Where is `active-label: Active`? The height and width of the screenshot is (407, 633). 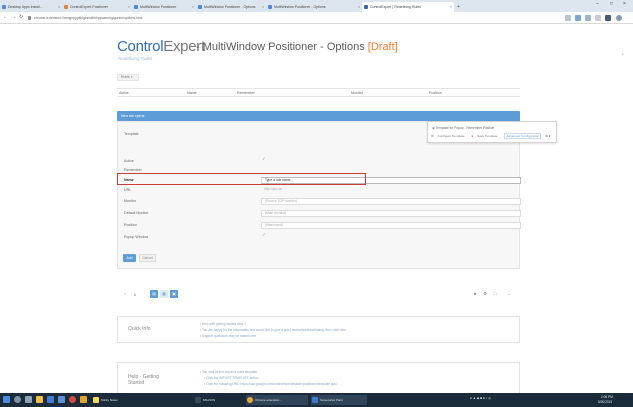
active-label: Active is located at coordinates (129, 161).